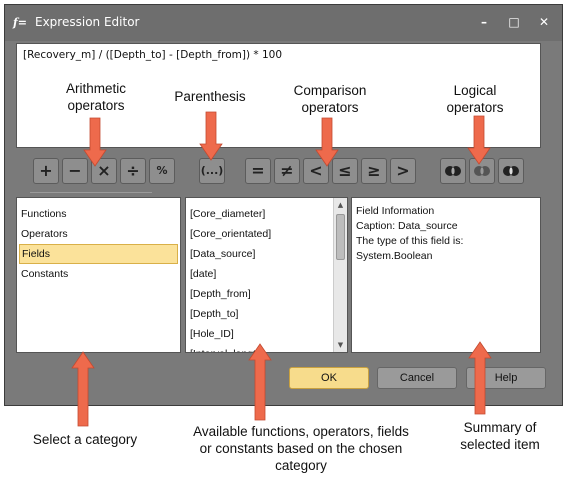 The image size is (568, 489). I want to click on label-arithmetic: Arithmetic operators, so click(95, 97).